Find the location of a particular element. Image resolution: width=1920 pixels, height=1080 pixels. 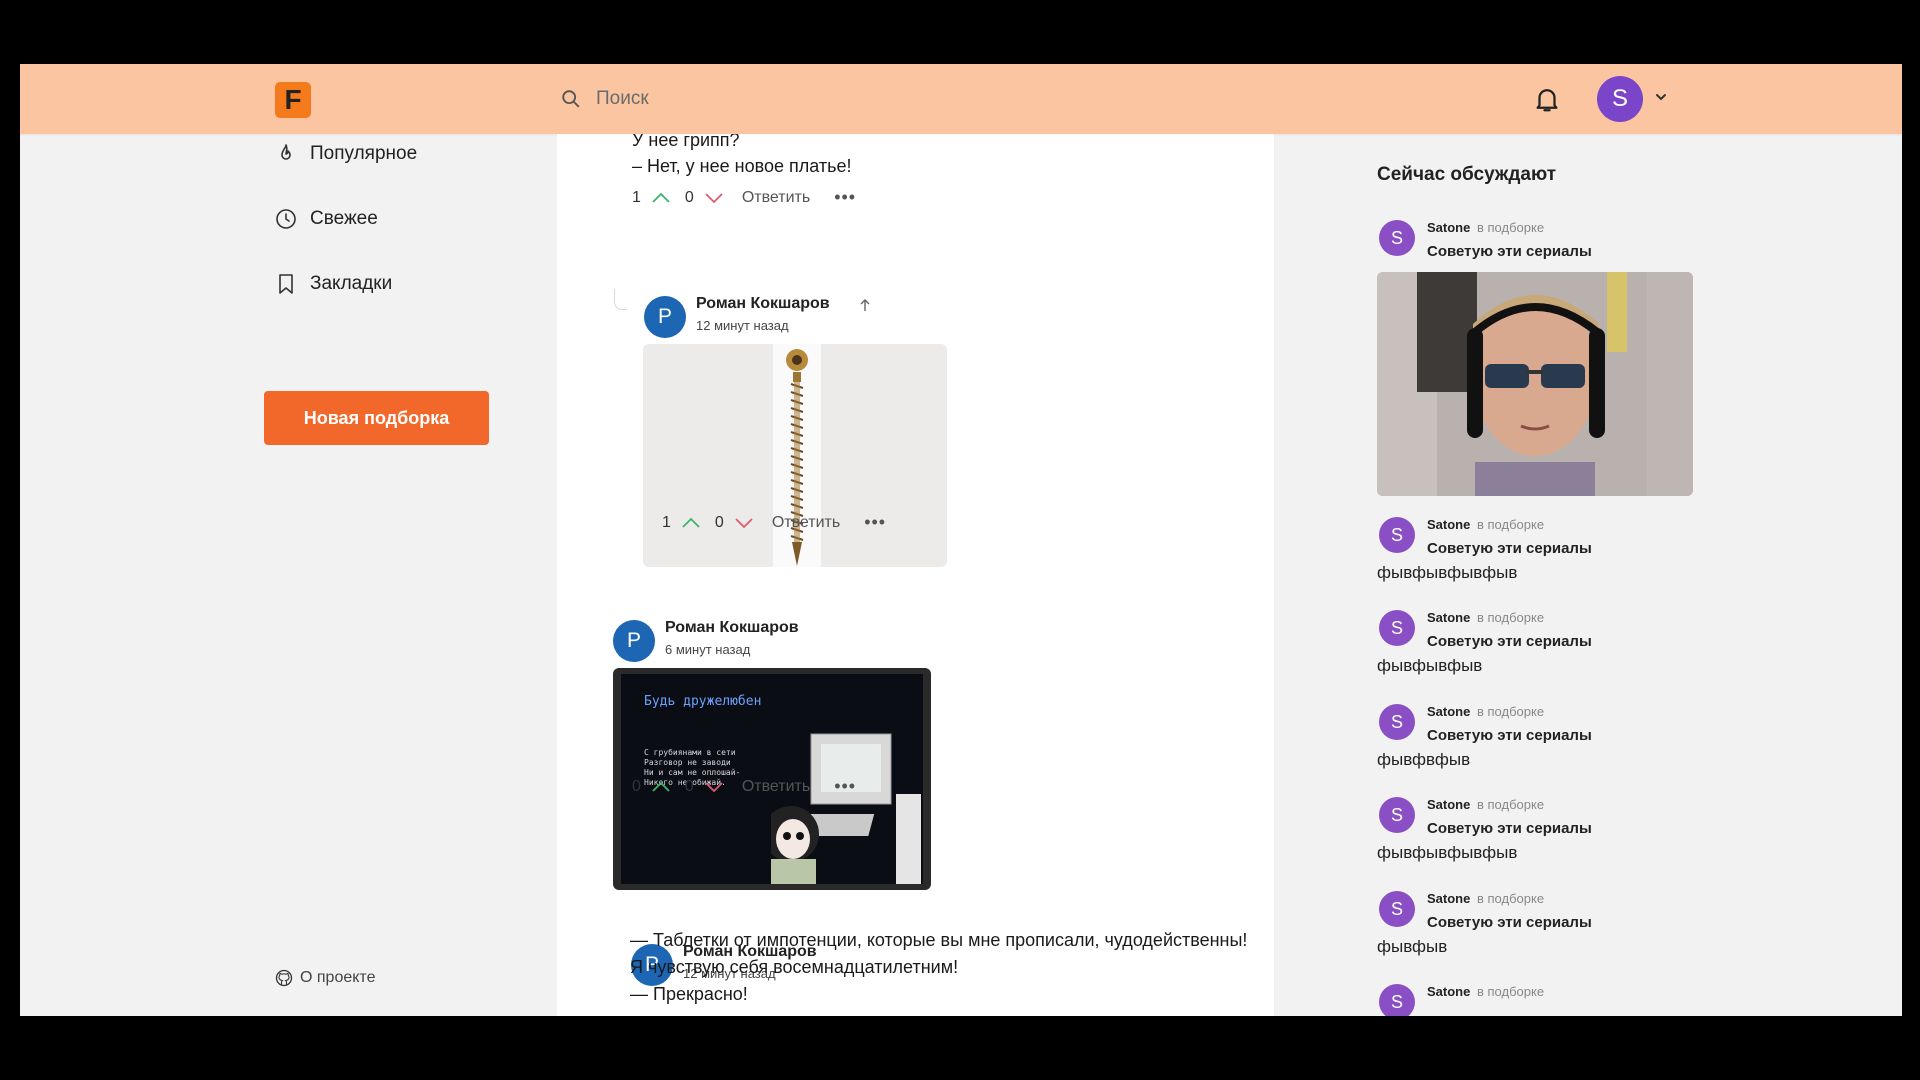

comment-time: 12 минут назад is located at coordinates (742, 325).